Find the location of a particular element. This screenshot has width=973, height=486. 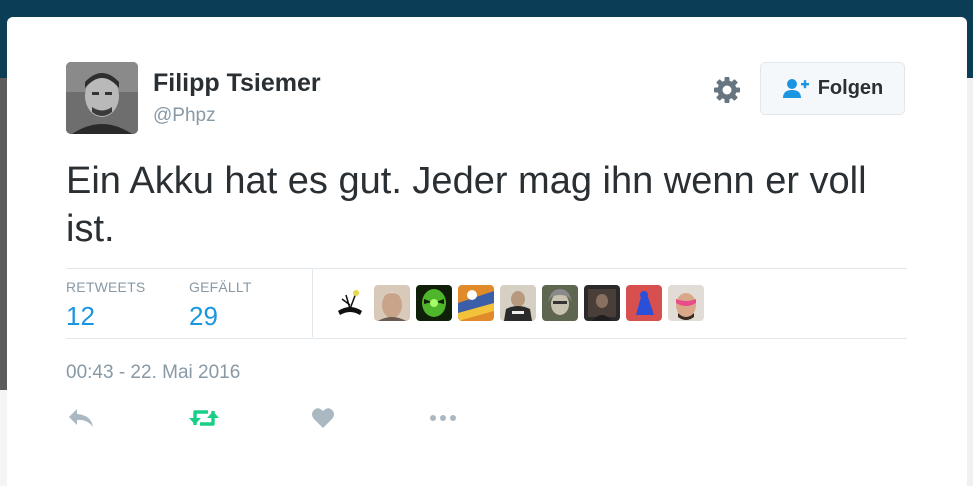

retweet-icon is located at coordinates (204, 420).